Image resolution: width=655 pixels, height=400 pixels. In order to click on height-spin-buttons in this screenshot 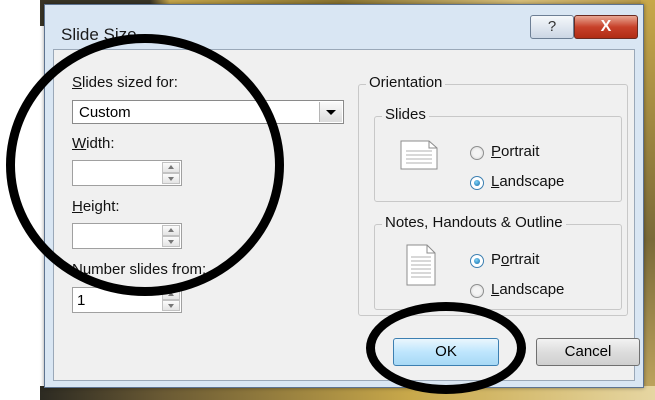, I will do `click(171, 236)`.